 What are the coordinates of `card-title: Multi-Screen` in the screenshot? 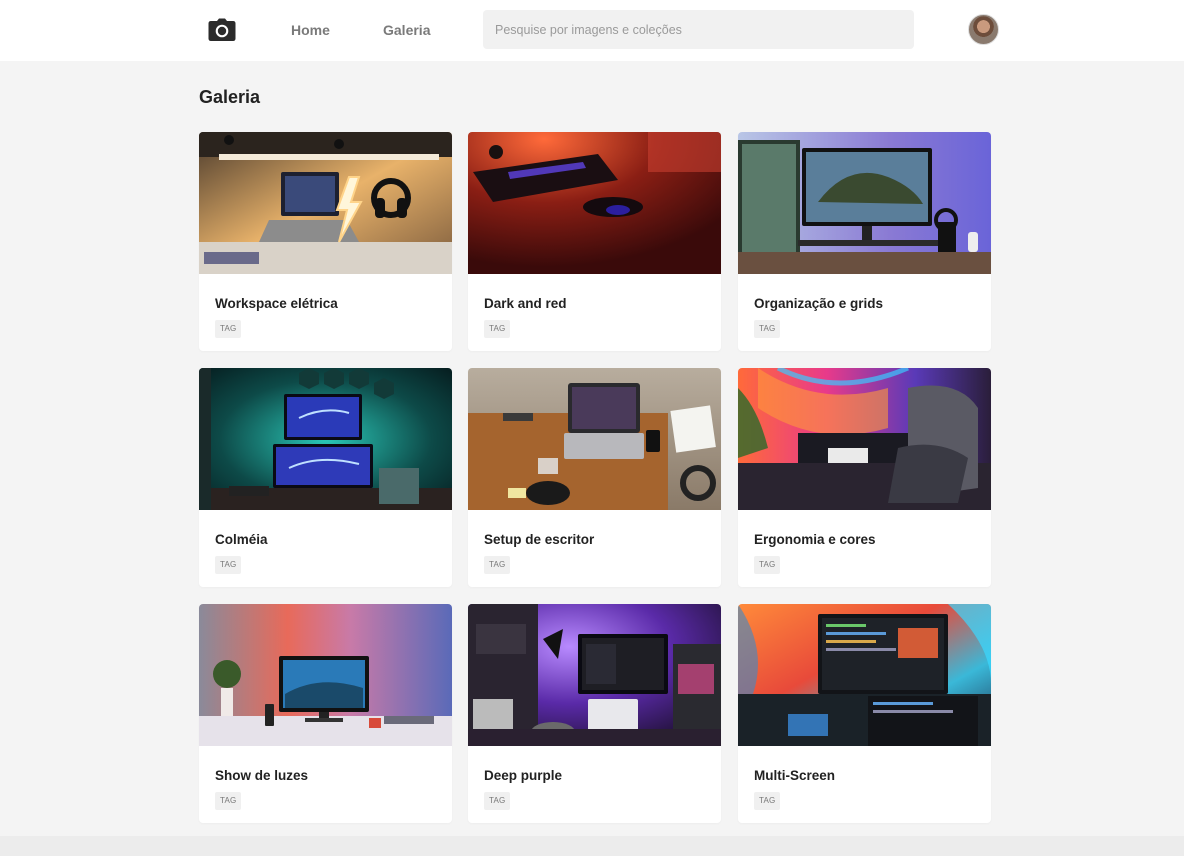 It's located at (795, 775).